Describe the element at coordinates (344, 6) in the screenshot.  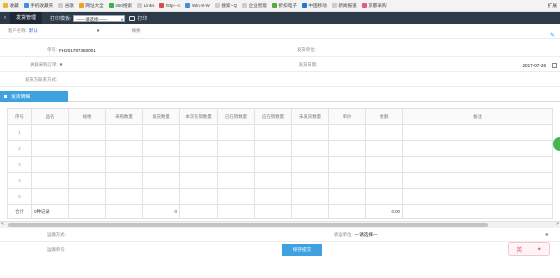
I see `bookmark-item: 新闻报道` at that location.